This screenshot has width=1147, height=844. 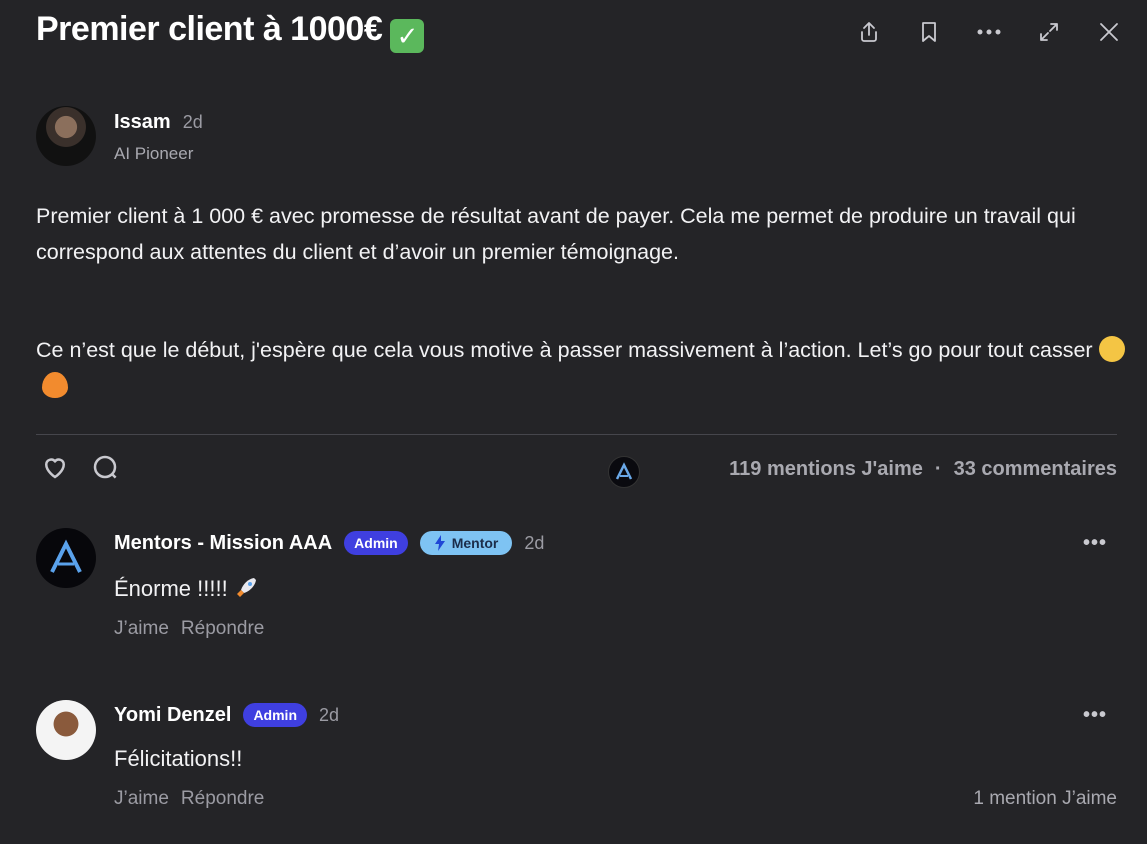 What do you see at coordinates (329, 588) in the screenshot?
I see `comment-text: Énorme !!!!!` at bounding box center [329, 588].